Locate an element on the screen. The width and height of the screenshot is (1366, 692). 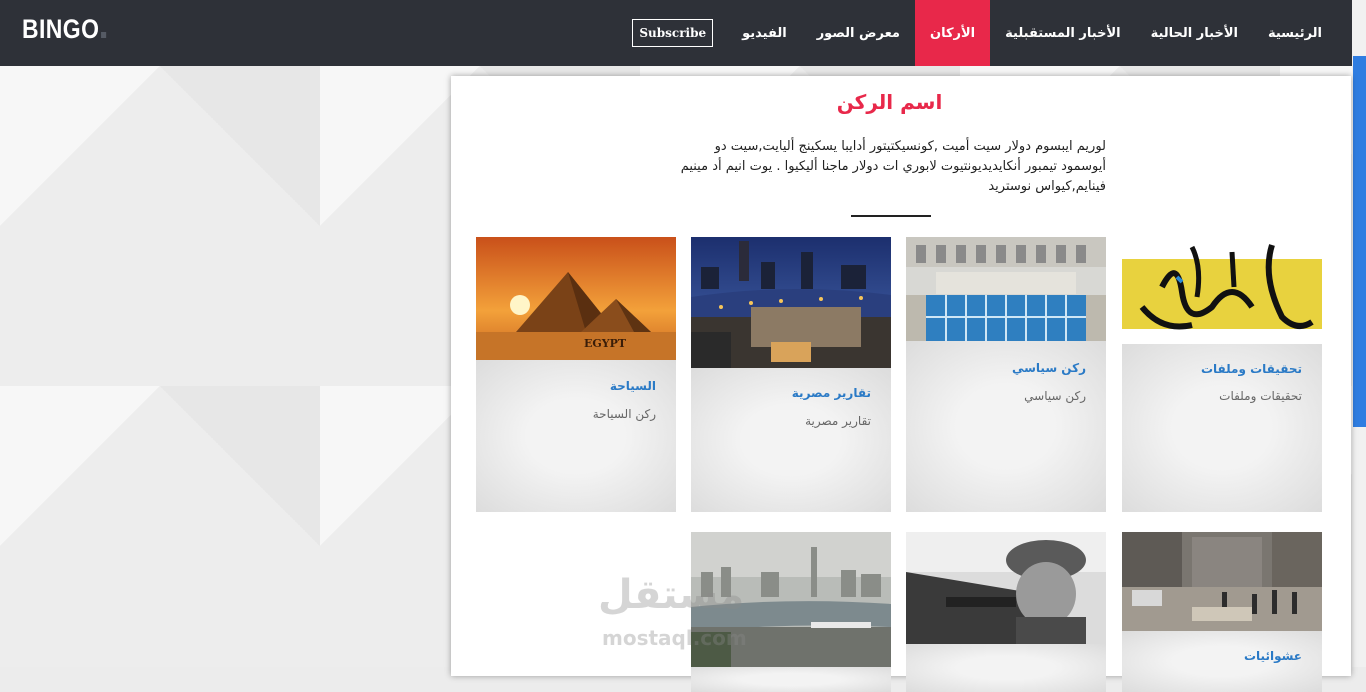
card-title: السياحة is located at coordinates (633, 386).